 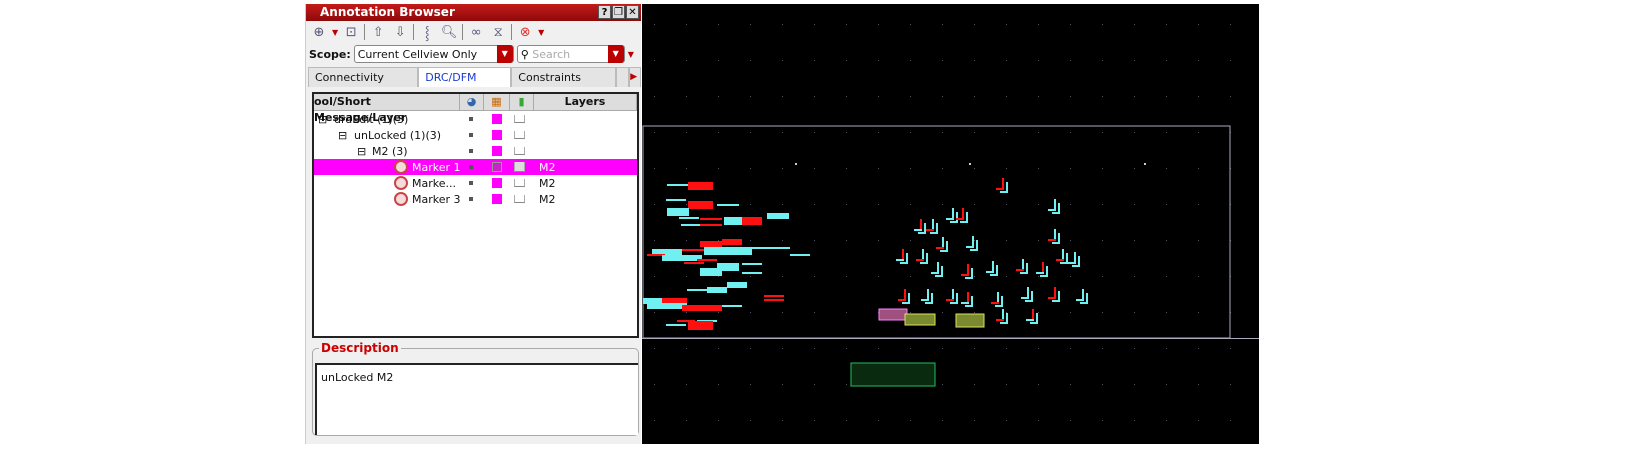 I want to click on tab-scroll-right-icon: ▶, so click(x=635, y=77).